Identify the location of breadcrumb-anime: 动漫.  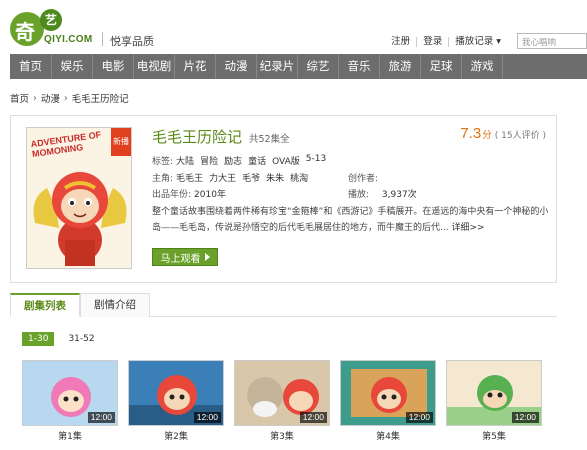
(50, 98).